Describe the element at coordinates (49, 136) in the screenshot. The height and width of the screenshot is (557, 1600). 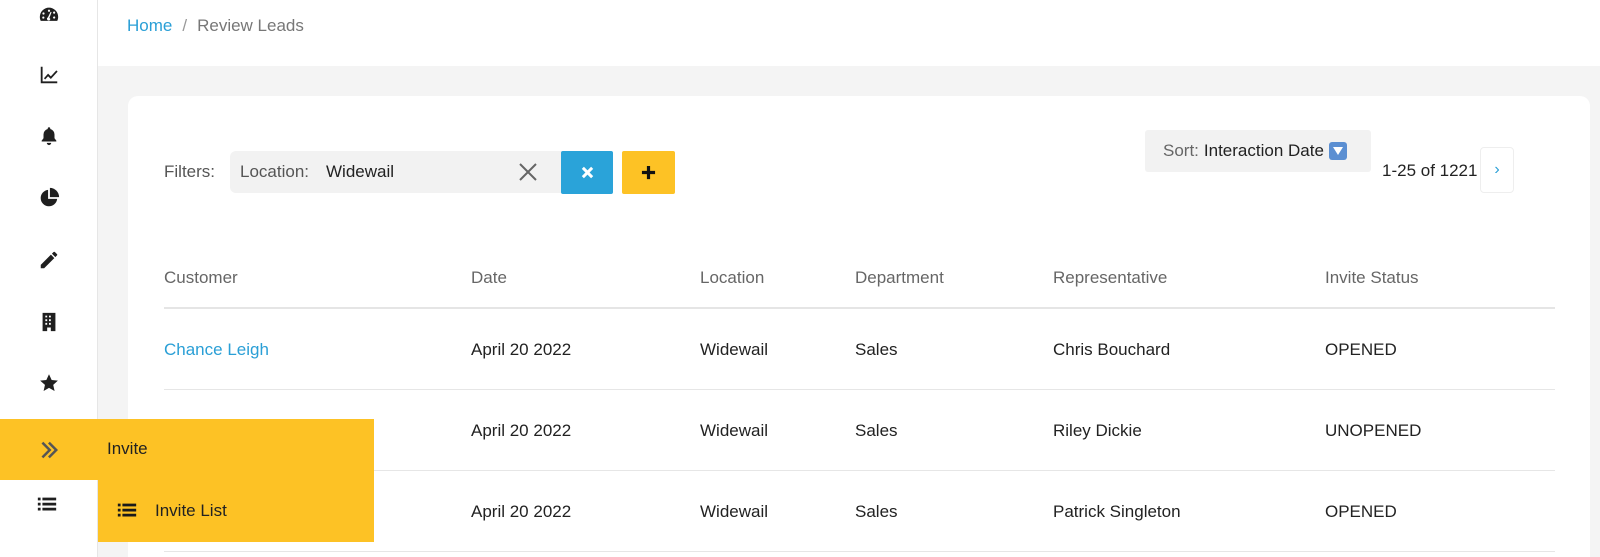
I see `bell-icon` at that location.